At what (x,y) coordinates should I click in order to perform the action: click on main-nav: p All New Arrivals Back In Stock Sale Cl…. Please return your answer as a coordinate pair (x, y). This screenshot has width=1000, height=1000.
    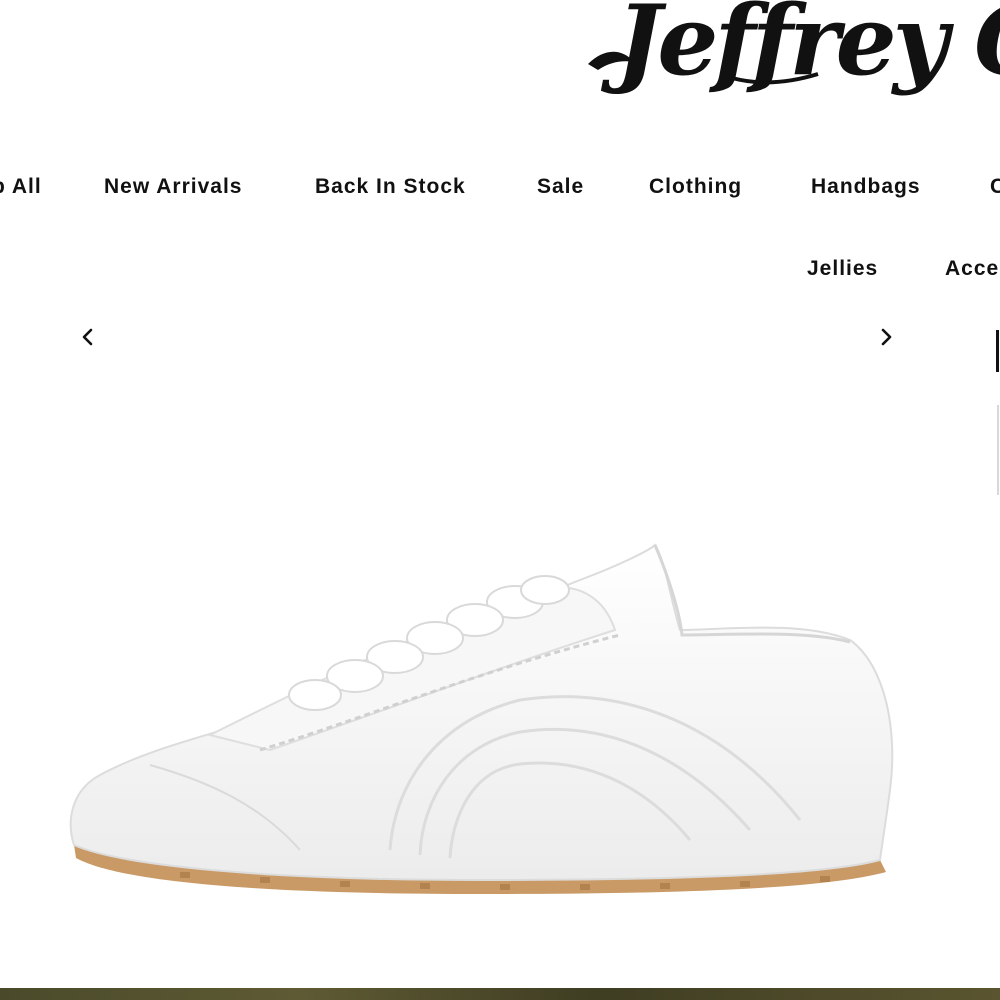
    Looking at the image, I should click on (500, 187).